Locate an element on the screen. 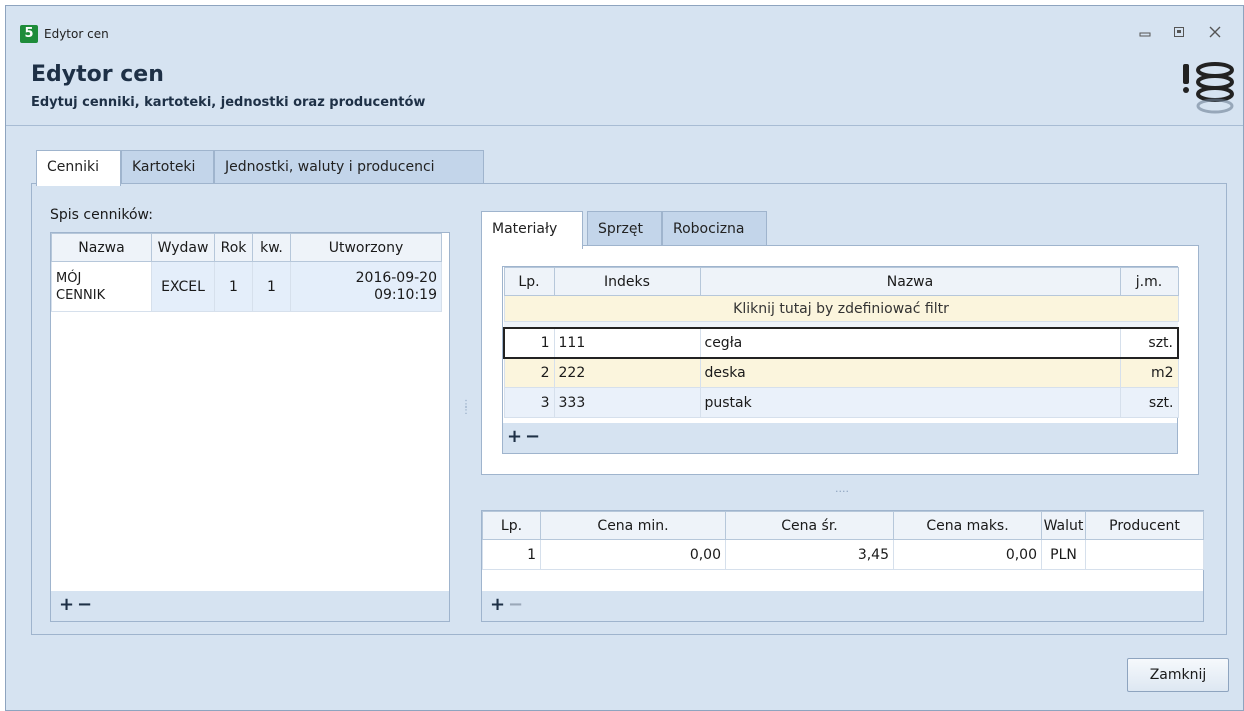 The image size is (1244, 711). tab-materialy: Materiały is located at coordinates (532, 230).